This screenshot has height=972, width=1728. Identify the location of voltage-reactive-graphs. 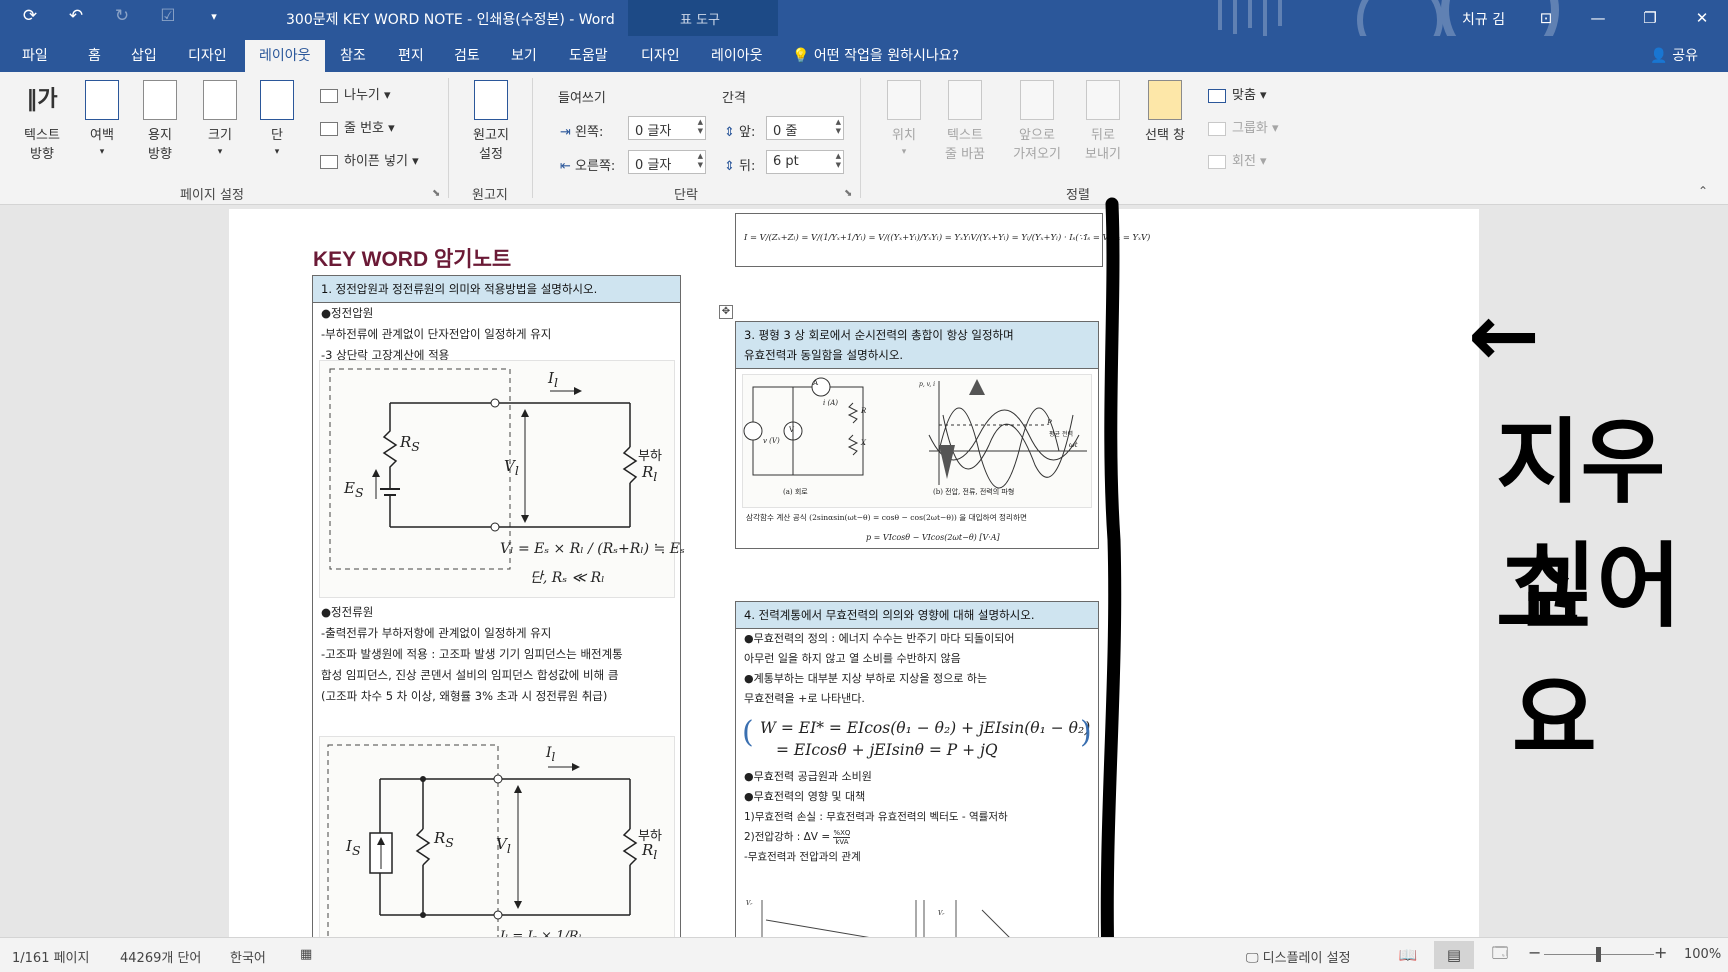
(885, 918).